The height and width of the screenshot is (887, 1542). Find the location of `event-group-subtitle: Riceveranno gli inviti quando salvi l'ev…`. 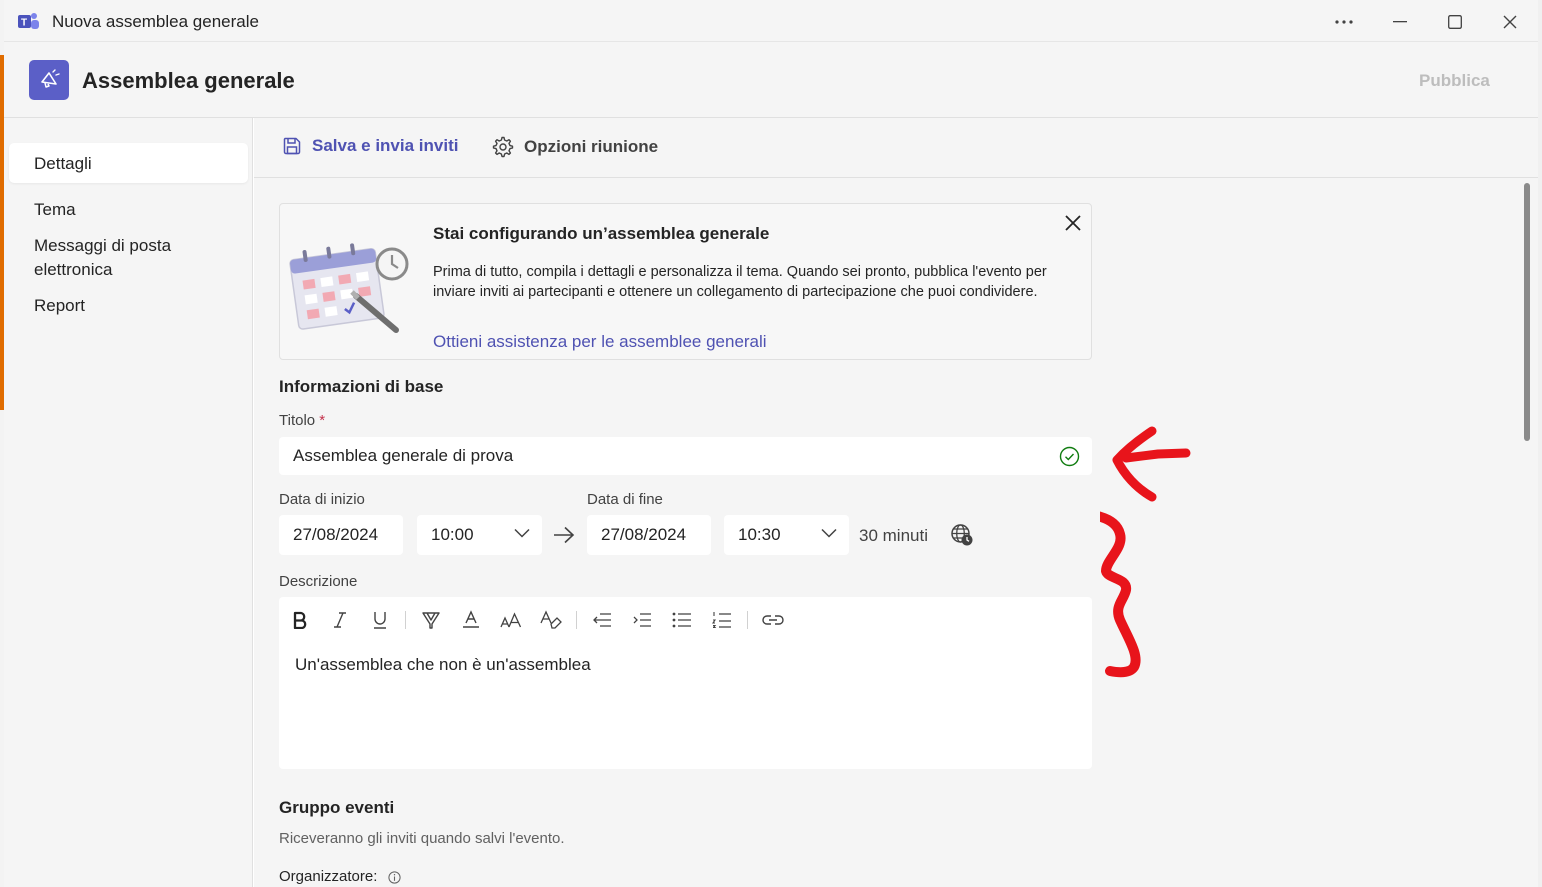

event-group-subtitle: Riceveranno gli inviti quando salvi l'ev… is located at coordinates (422, 838).